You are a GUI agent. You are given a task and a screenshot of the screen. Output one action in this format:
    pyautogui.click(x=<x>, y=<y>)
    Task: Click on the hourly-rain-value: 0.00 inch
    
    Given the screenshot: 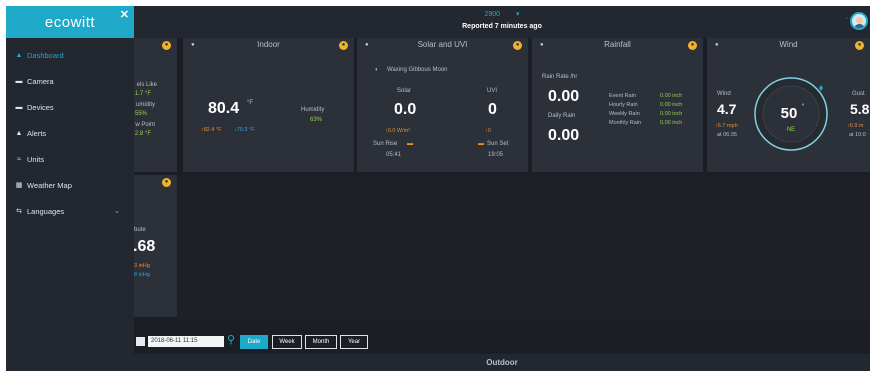 What is the action you would take?
    pyautogui.click(x=671, y=105)
    